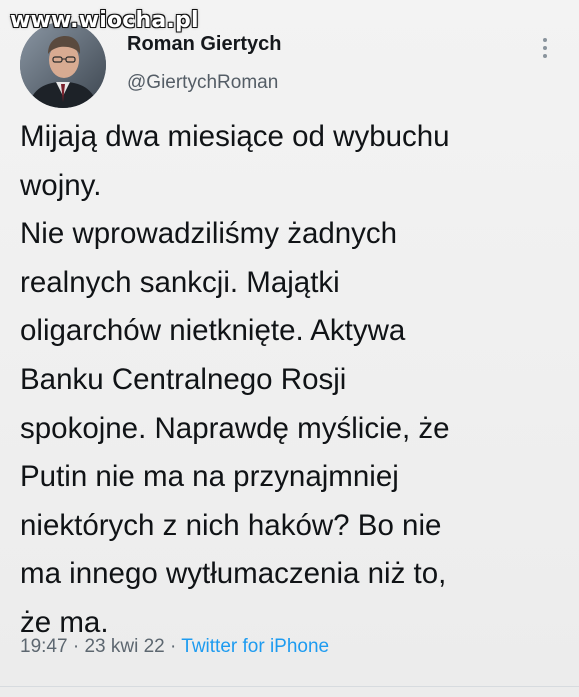  Describe the element at coordinates (255, 646) in the screenshot. I see `tweet-source-link: Twitter for iPhone` at that location.